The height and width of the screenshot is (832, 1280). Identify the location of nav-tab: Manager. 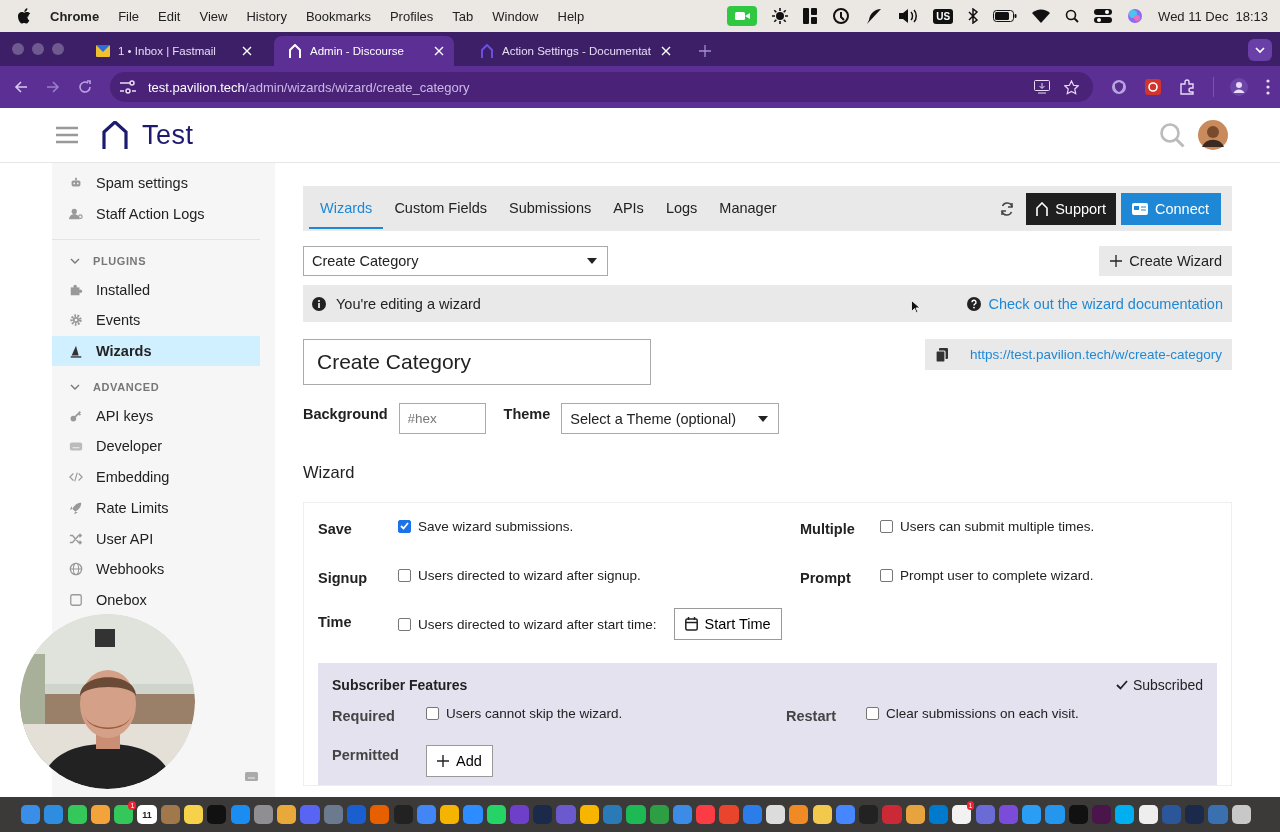
(748, 208).